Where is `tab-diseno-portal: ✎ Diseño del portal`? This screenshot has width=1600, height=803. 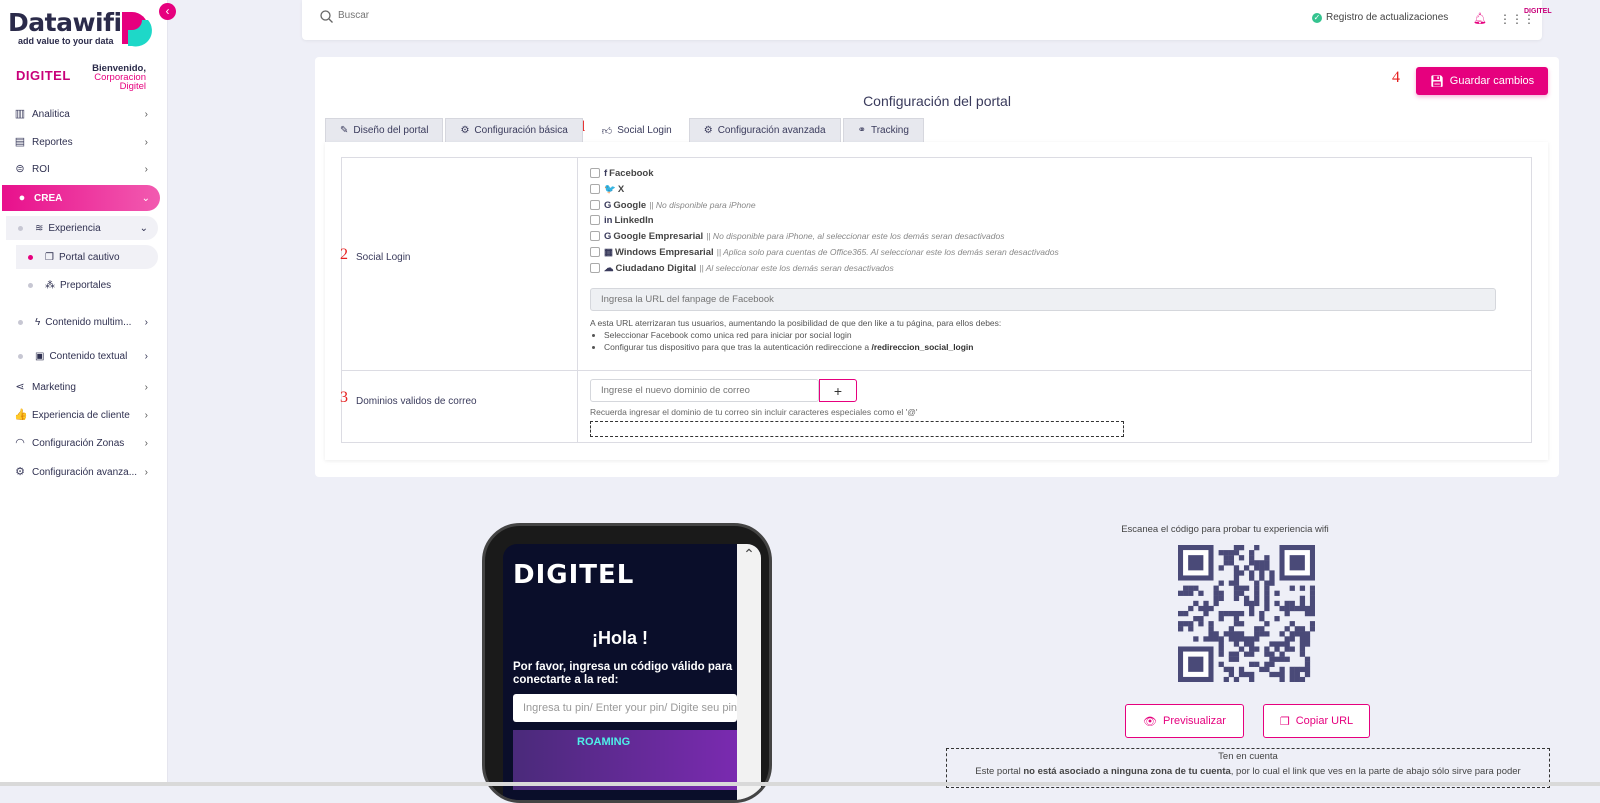 tab-diseno-portal: ✎ Diseño del portal is located at coordinates (384, 130).